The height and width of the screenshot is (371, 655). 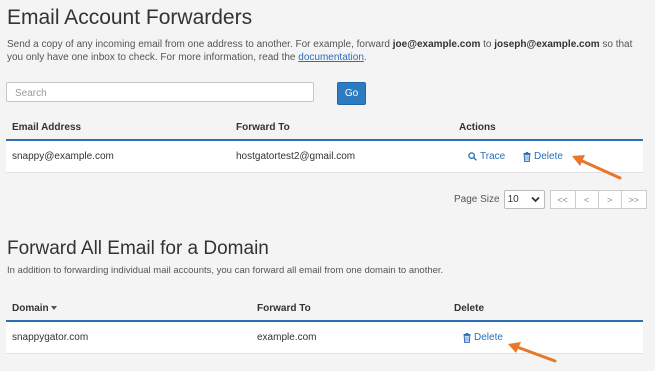 What do you see at coordinates (472, 156) in the screenshot?
I see `search-icon` at bounding box center [472, 156].